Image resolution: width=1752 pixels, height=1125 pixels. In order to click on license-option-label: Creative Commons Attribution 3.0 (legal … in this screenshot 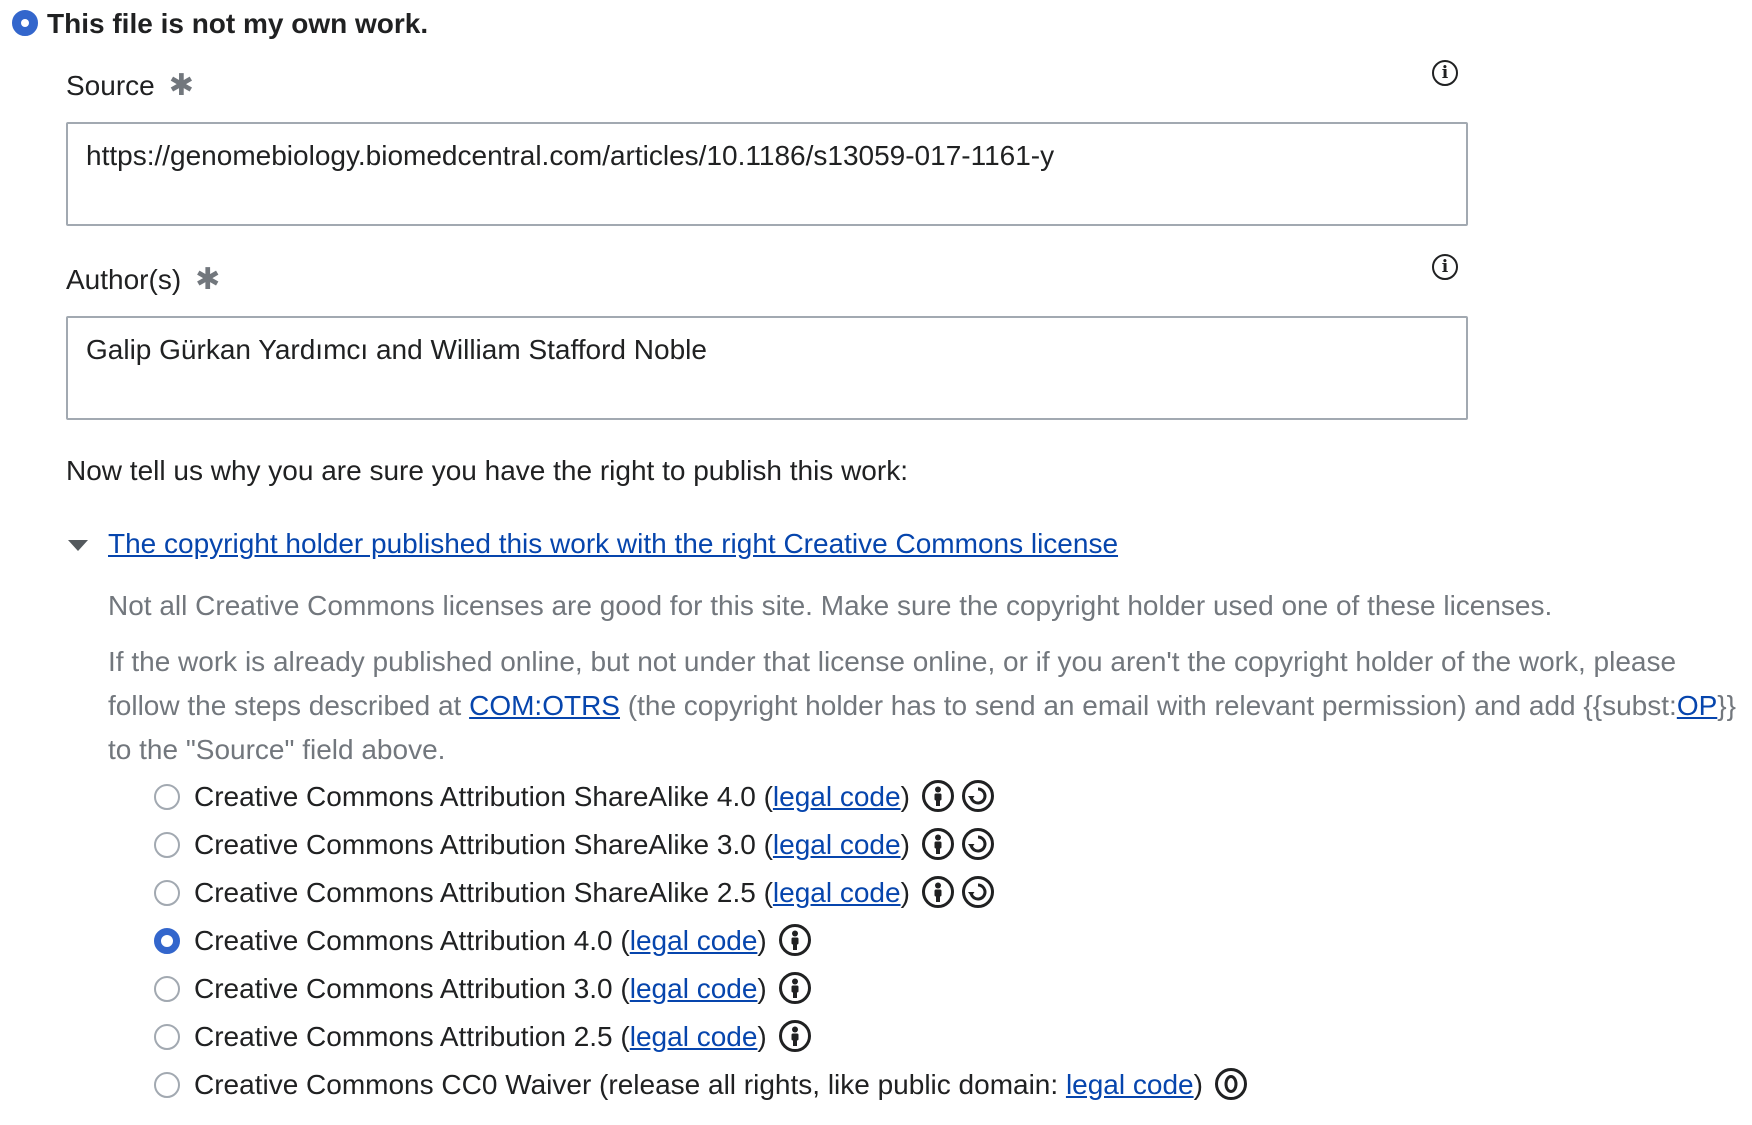, I will do `click(502, 988)`.